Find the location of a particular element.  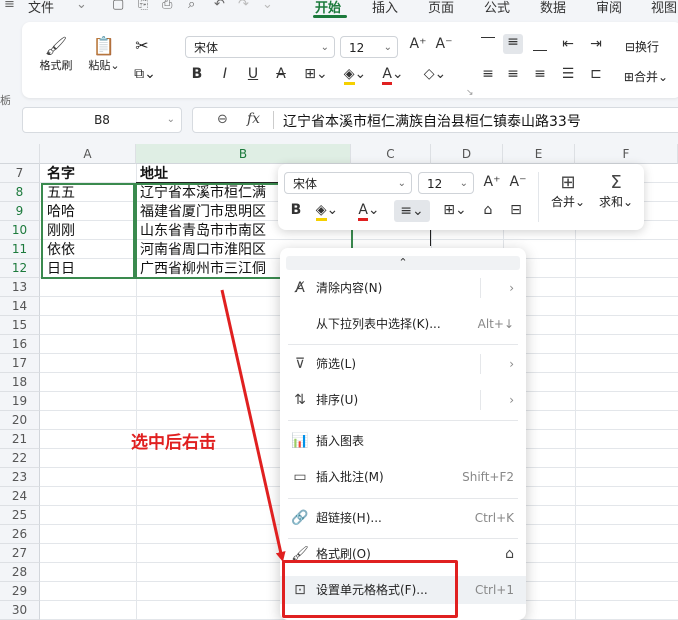

arrow-line is located at coordinates (253, 425).